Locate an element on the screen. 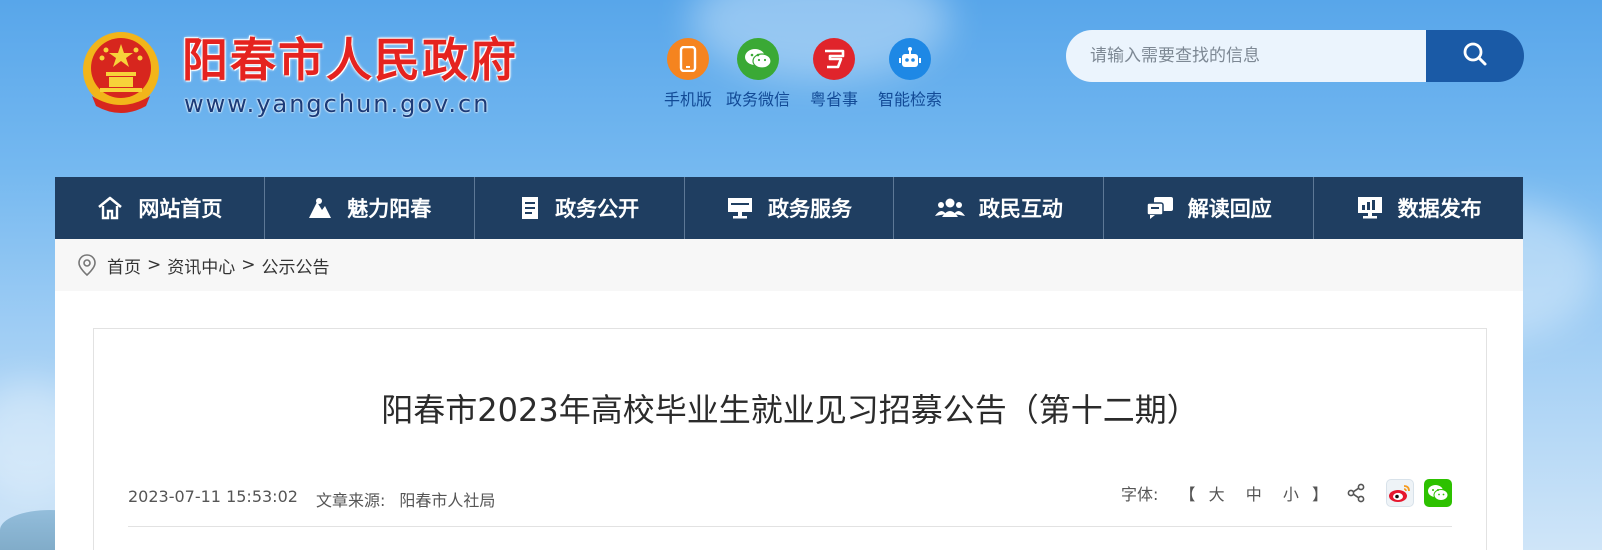 This screenshot has width=1602, height=550. robot-icon is located at coordinates (910, 59).